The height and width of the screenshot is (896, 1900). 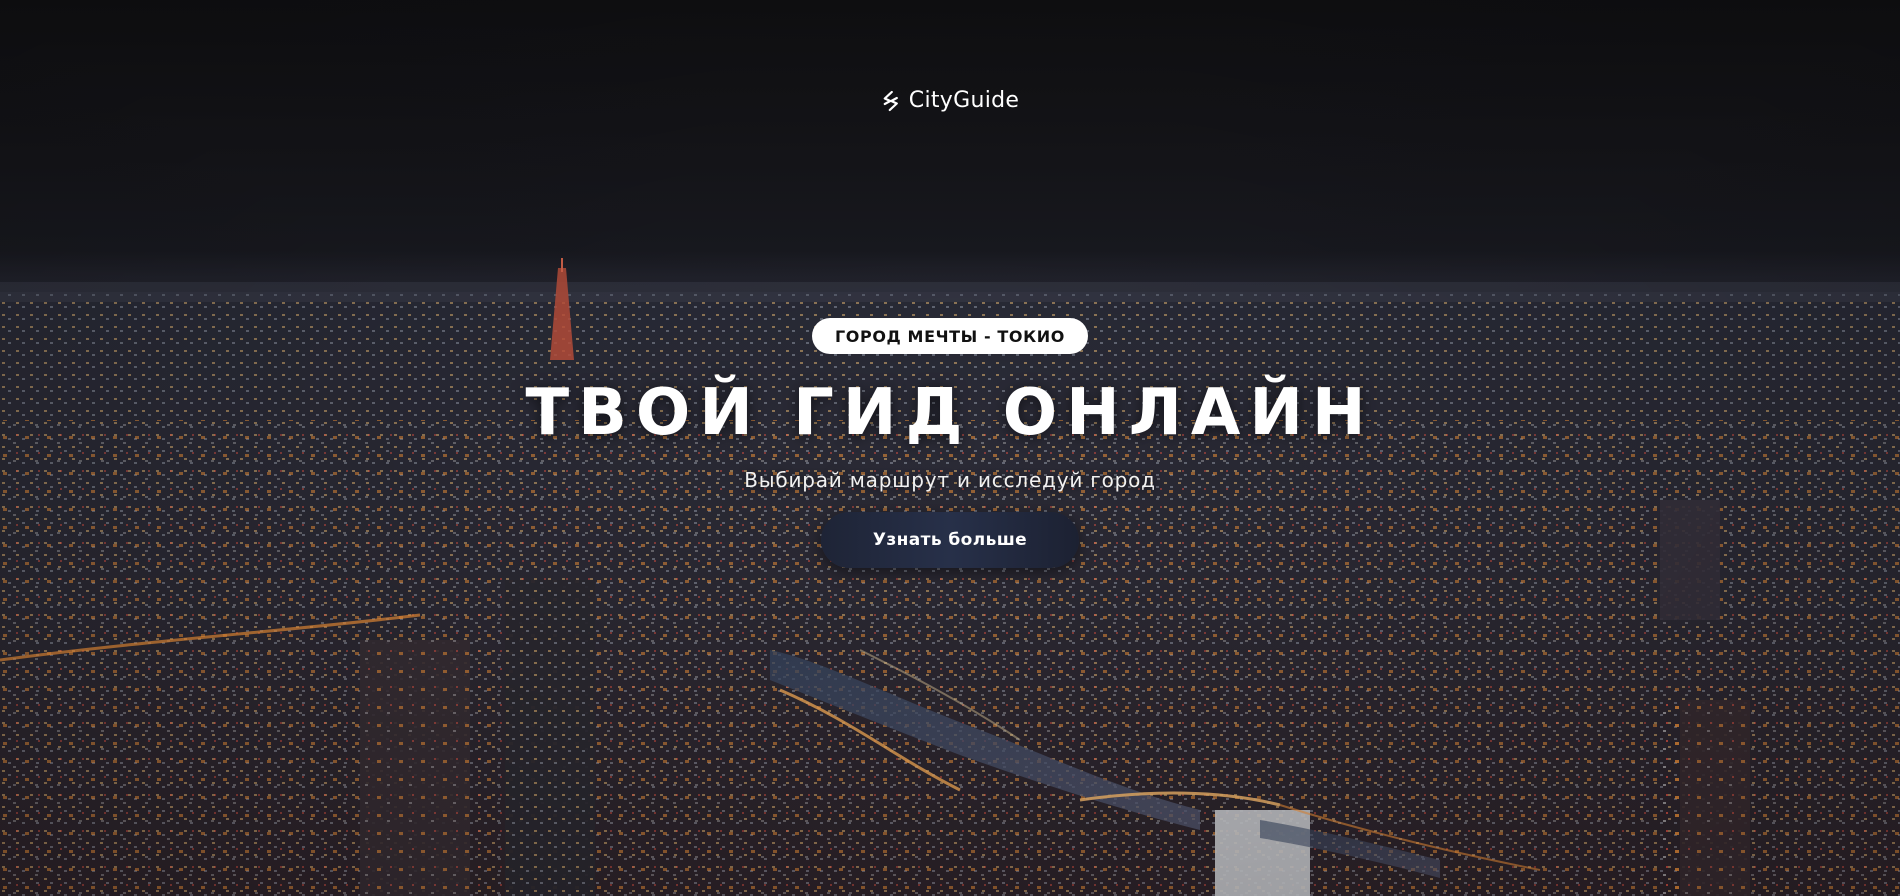 What do you see at coordinates (950, 480) in the screenshot?
I see `hero-subtitle: Выбирай маршрут и исследуй город` at bounding box center [950, 480].